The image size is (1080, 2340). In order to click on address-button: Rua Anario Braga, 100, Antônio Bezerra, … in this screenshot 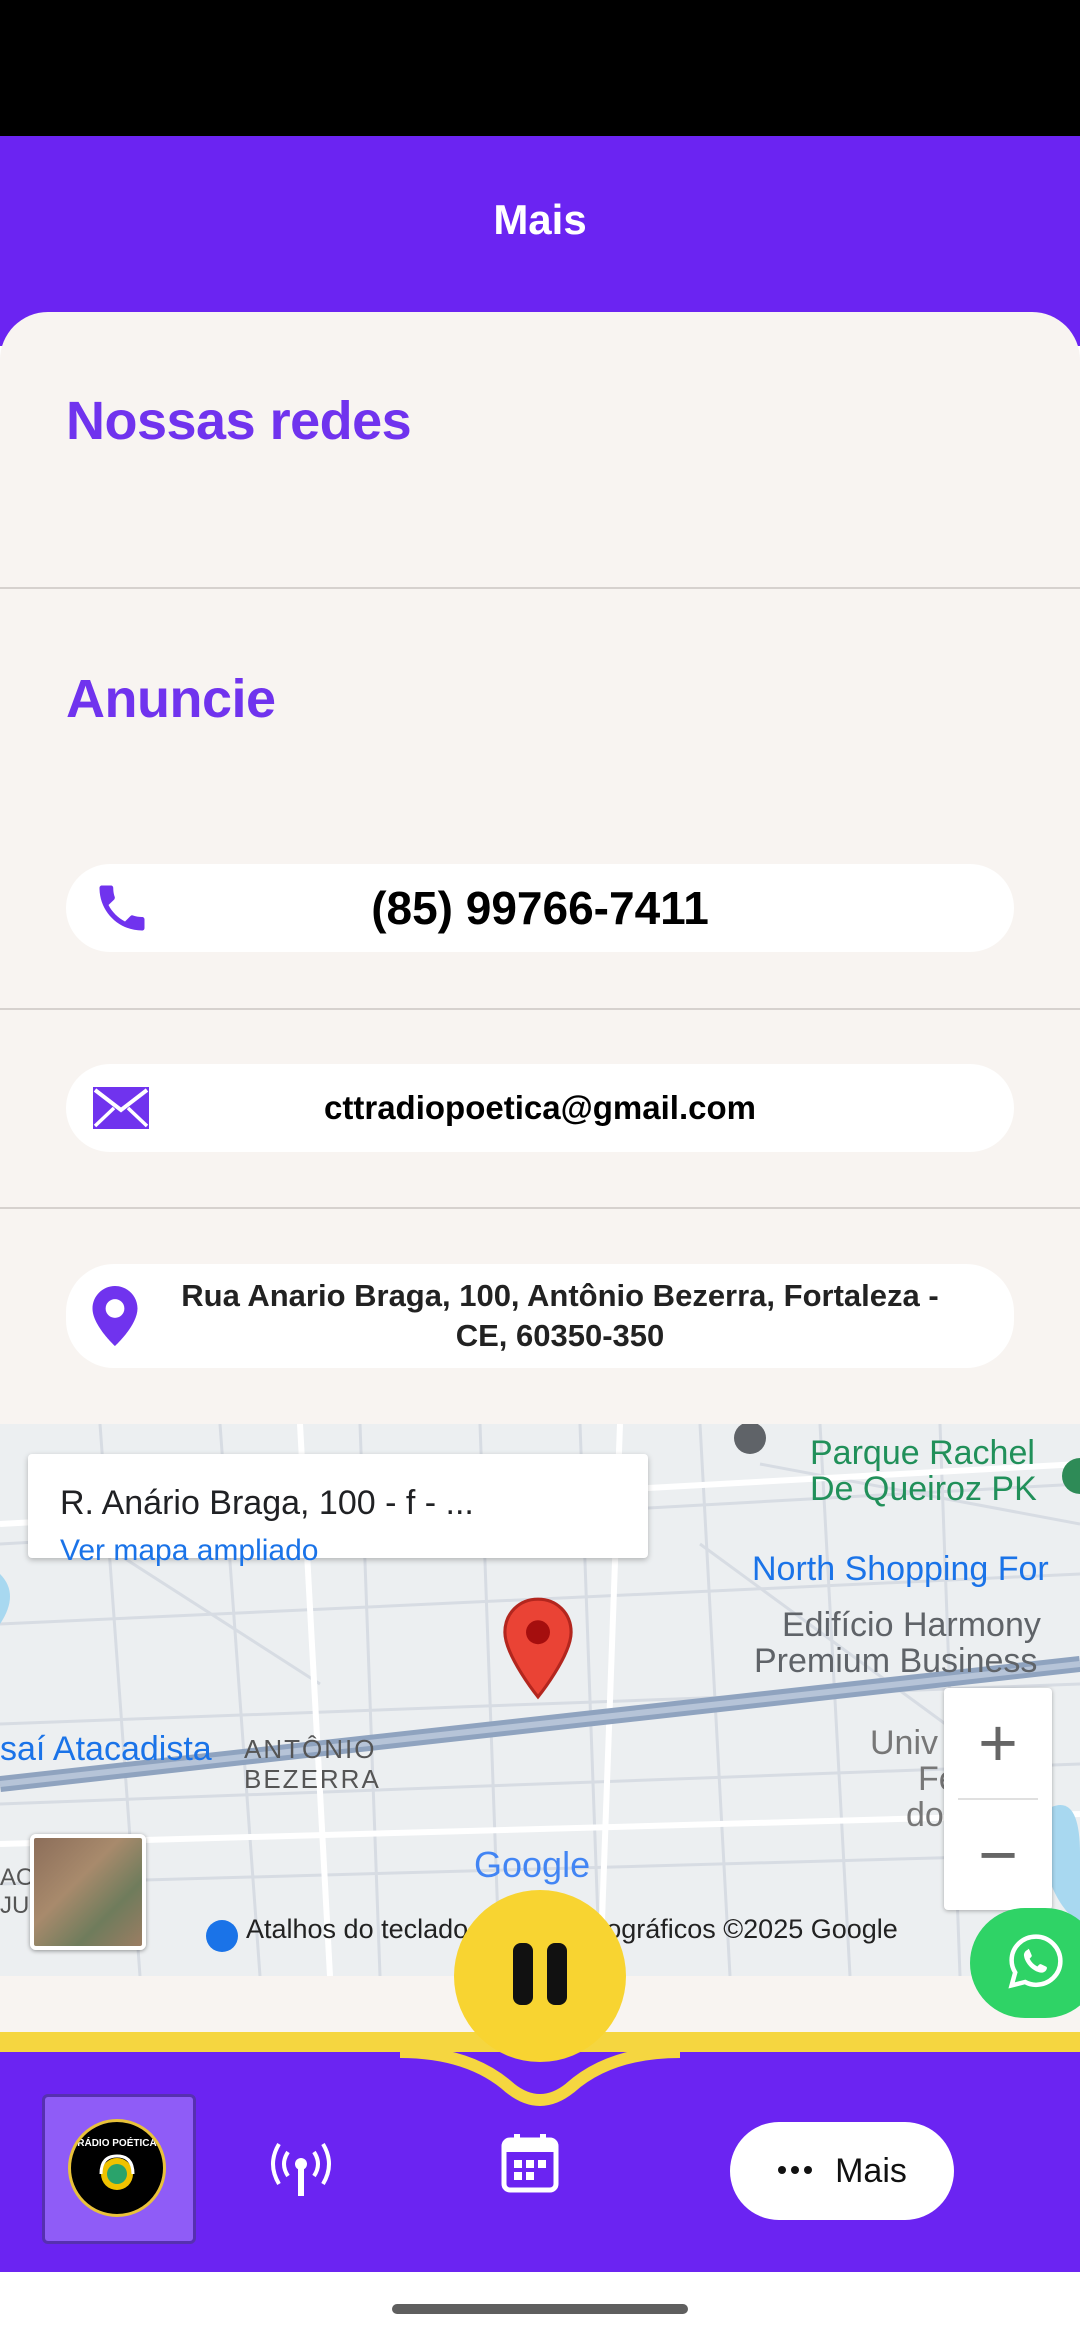, I will do `click(540, 1316)`.